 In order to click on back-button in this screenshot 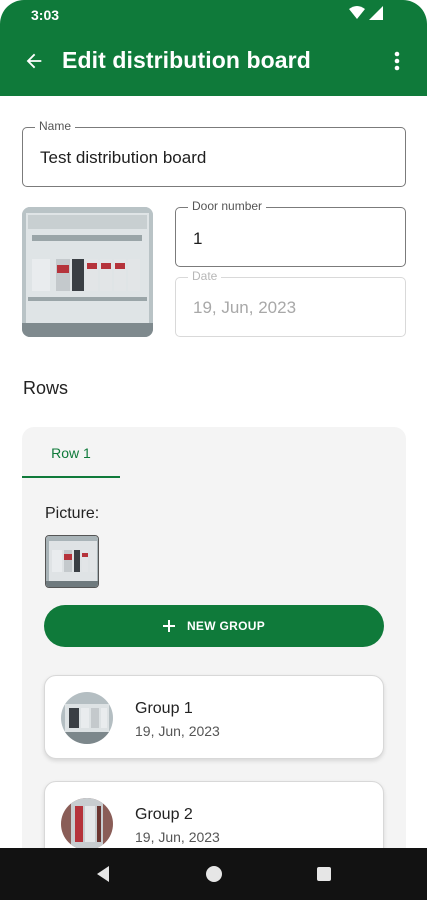, I will do `click(34, 61)`.